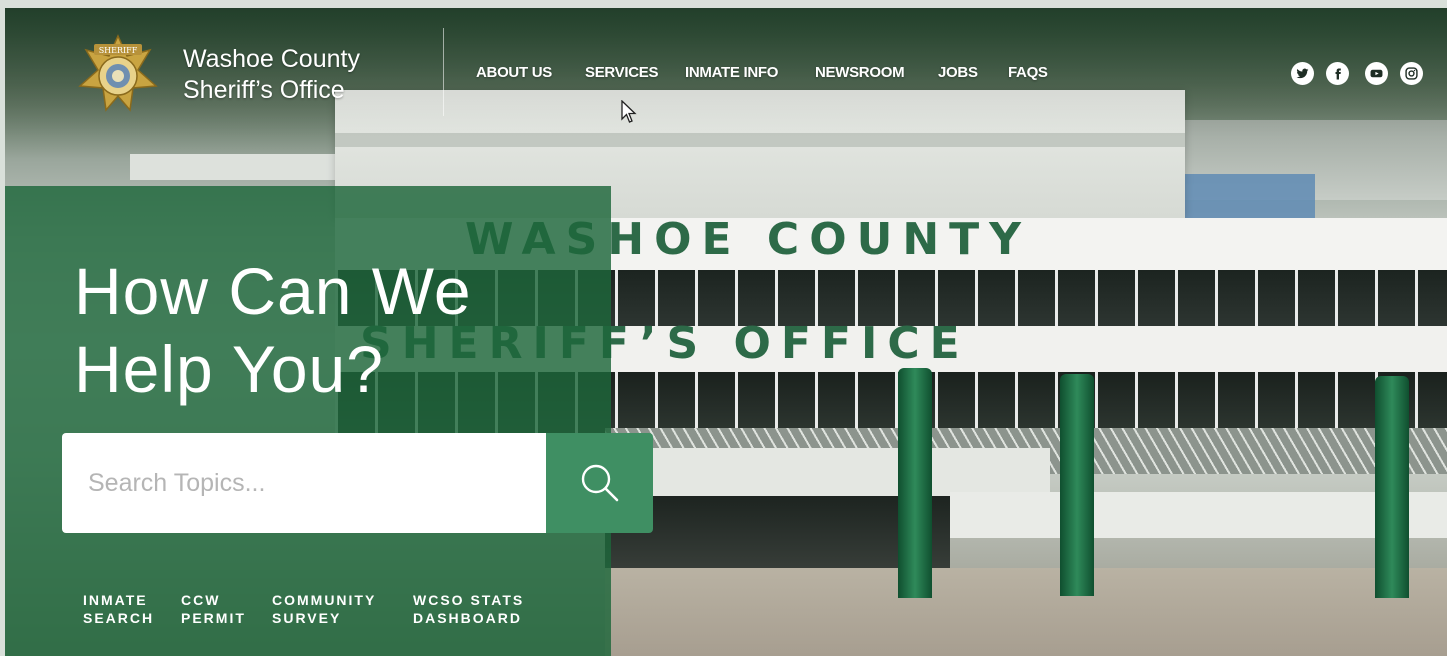 The width and height of the screenshot is (1447, 656). Describe the element at coordinates (271, 59) in the screenshot. I see `site-title-line1: Washoe County` at that location.